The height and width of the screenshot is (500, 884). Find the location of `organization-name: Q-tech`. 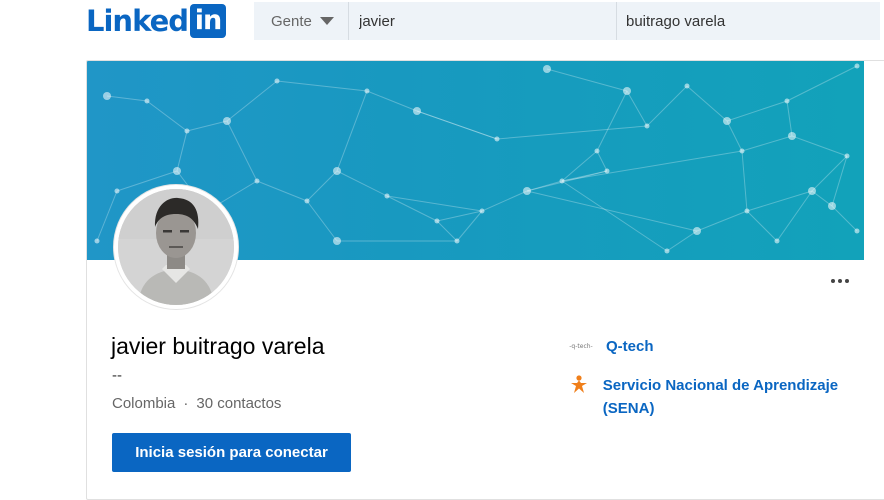

organization-name: Q-tech is located at coordinates (630, 346).